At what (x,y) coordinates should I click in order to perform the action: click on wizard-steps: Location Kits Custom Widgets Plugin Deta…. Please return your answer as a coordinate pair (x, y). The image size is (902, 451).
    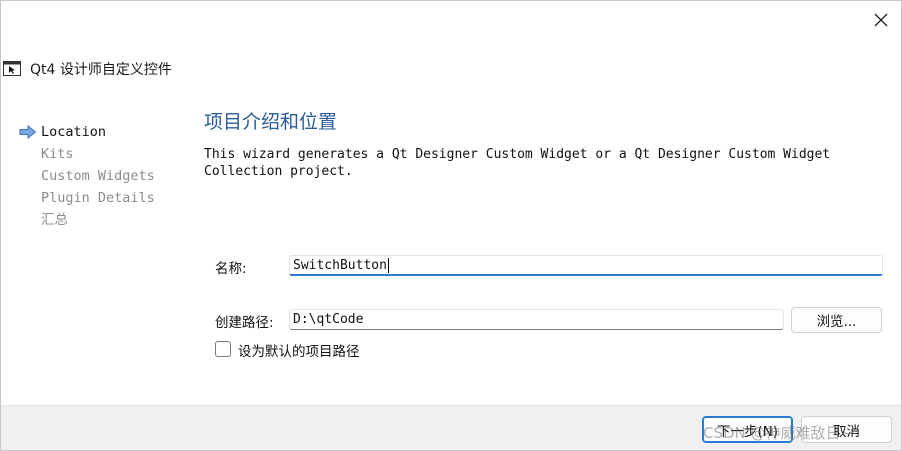
    Looking at the image, I should click on (102, 176).